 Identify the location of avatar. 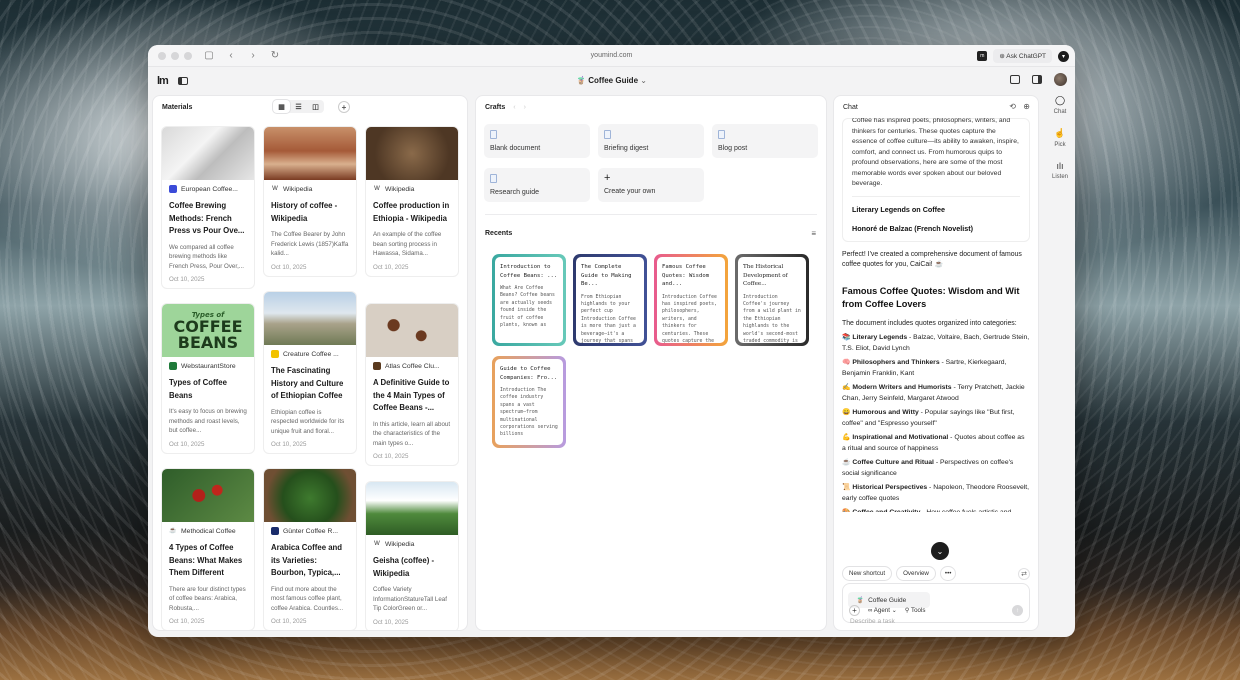
(1060, 79).